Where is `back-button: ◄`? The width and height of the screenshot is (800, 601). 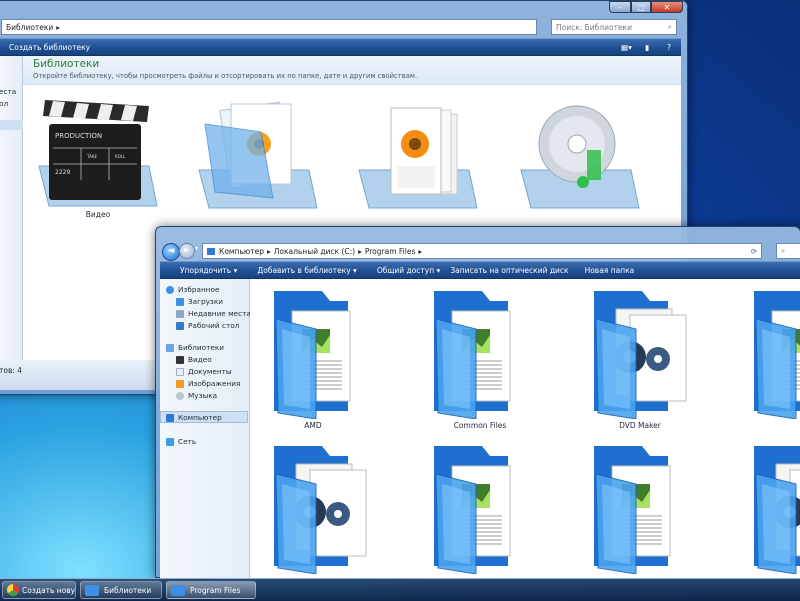
back-button: ◄ is located at coordinates (171, 252).